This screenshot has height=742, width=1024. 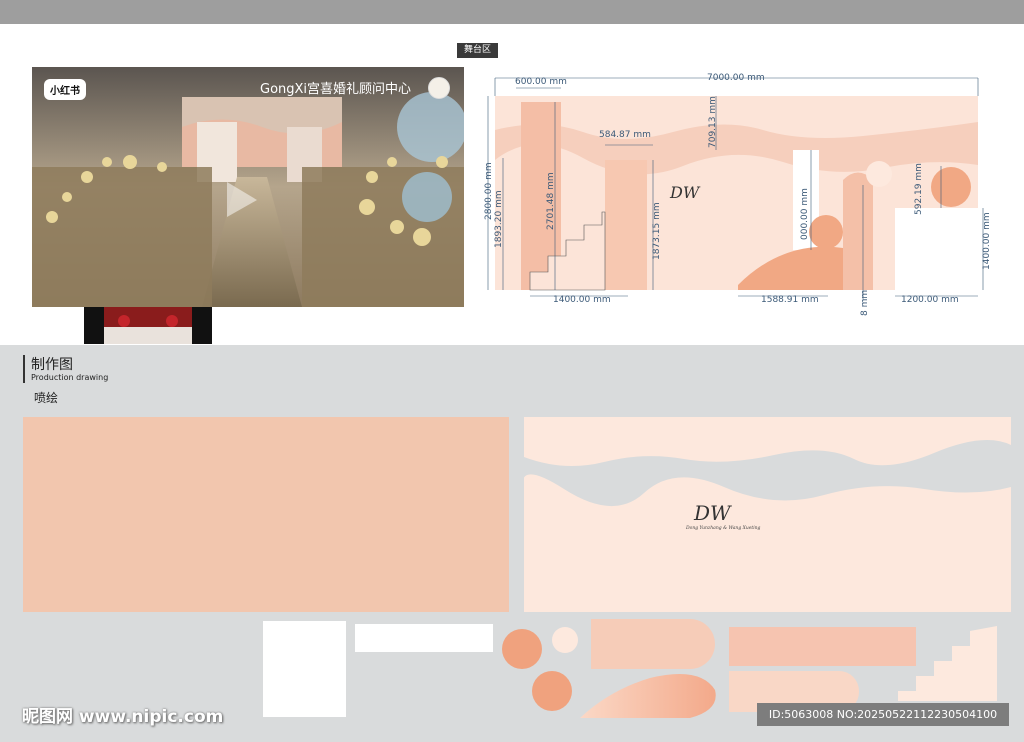 What do you see at coordinates (541, 82) in the screenshot?
I see `dim-left-column-width: 600.00 mm` at bounding box center [541, 82].